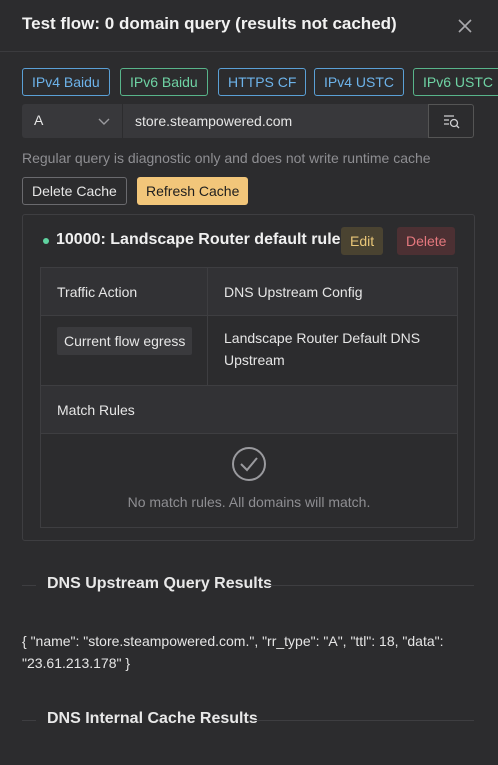  I want to click on record-type-value: A, so click(39, 120).